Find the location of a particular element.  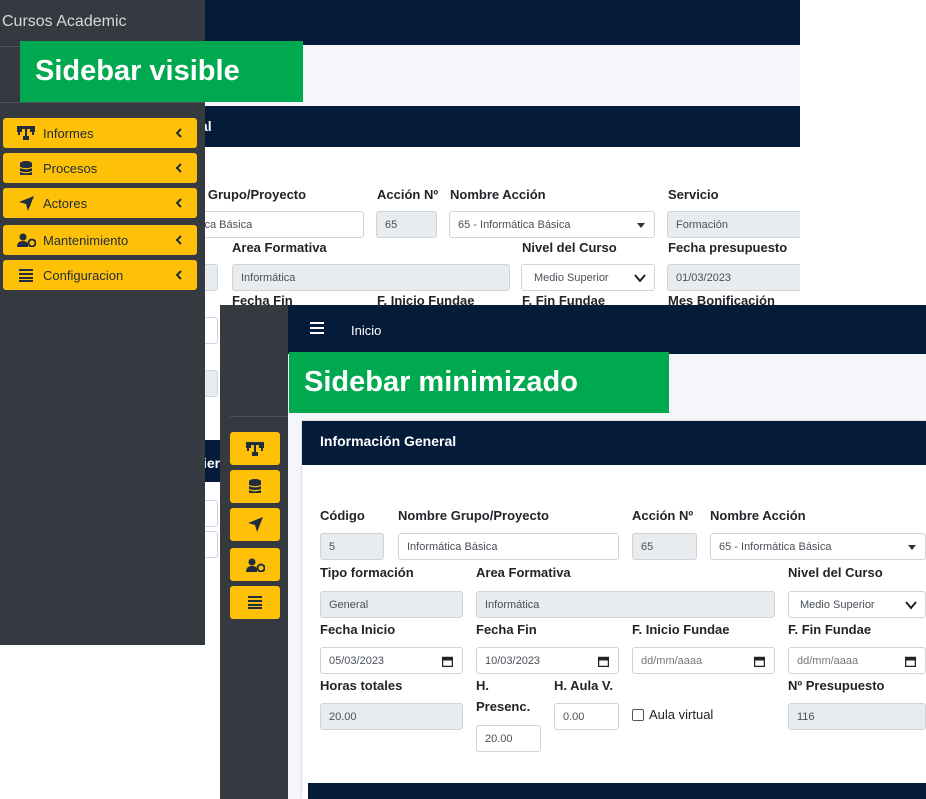

sidebar-item-procesos: Procesos is located at coordinates (100, 168).